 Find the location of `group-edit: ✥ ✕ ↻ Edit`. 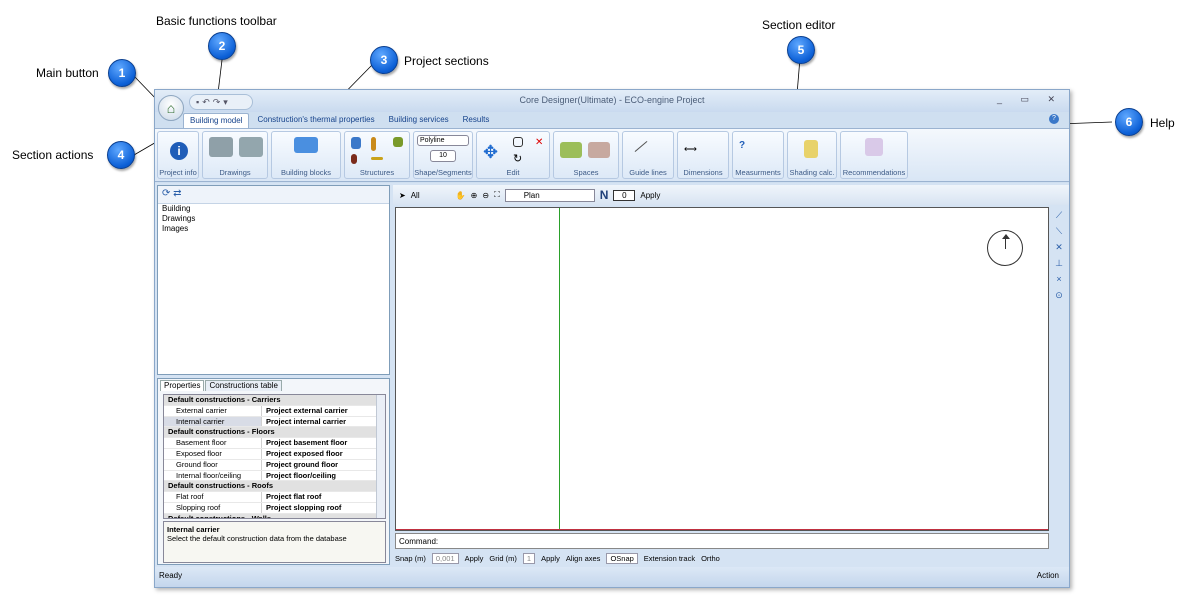

group-edit: ✥ ✕ ↻ Edit is located at coordinates (513, 155).